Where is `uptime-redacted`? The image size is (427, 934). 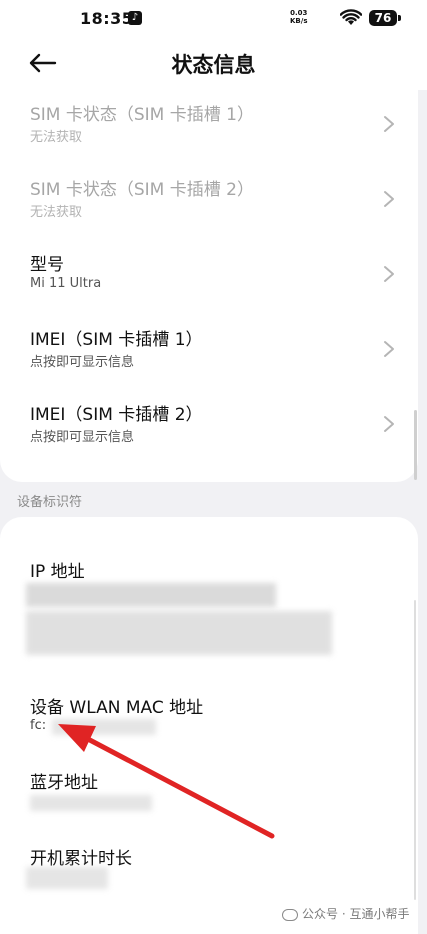 uptime-redacted is located at coordinates (67, 878).